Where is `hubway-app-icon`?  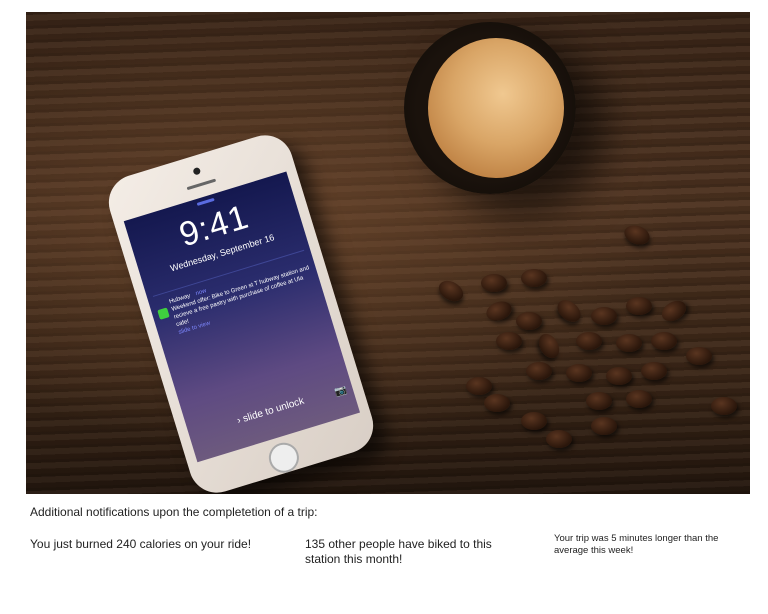
hubway-app-icon is located at coordinates (163, 313).